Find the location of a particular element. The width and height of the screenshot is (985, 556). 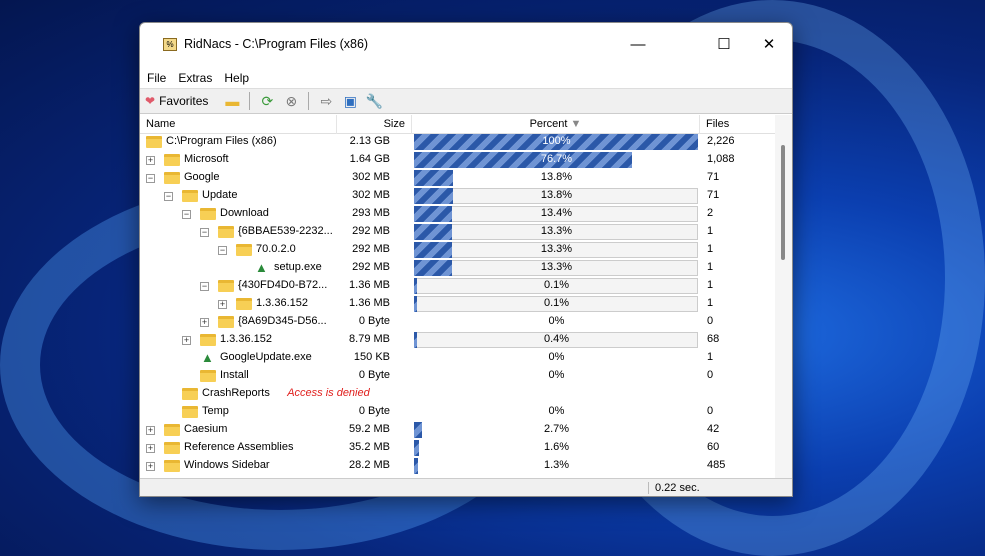

open-folder-icon: ▬ is located at coordinates (232, 101).